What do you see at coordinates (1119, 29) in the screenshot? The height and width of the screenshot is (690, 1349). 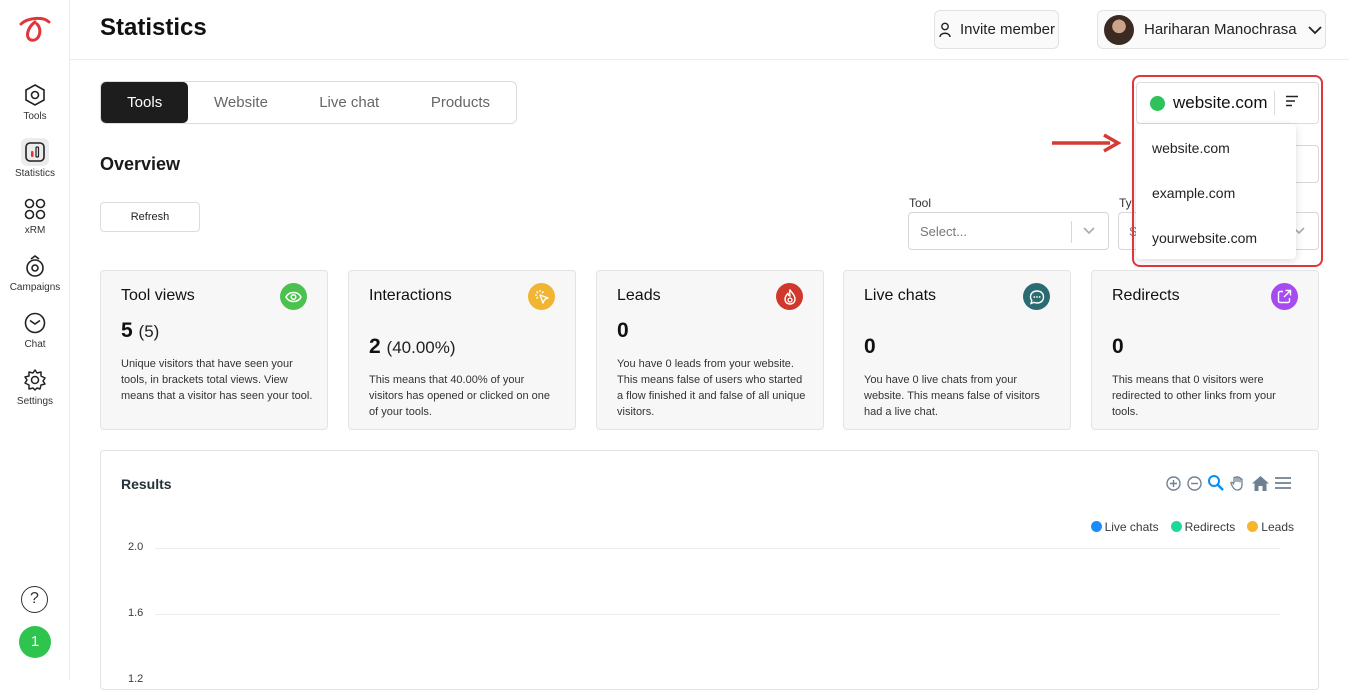 I see `avatar` at bounding box center [1119, 29].